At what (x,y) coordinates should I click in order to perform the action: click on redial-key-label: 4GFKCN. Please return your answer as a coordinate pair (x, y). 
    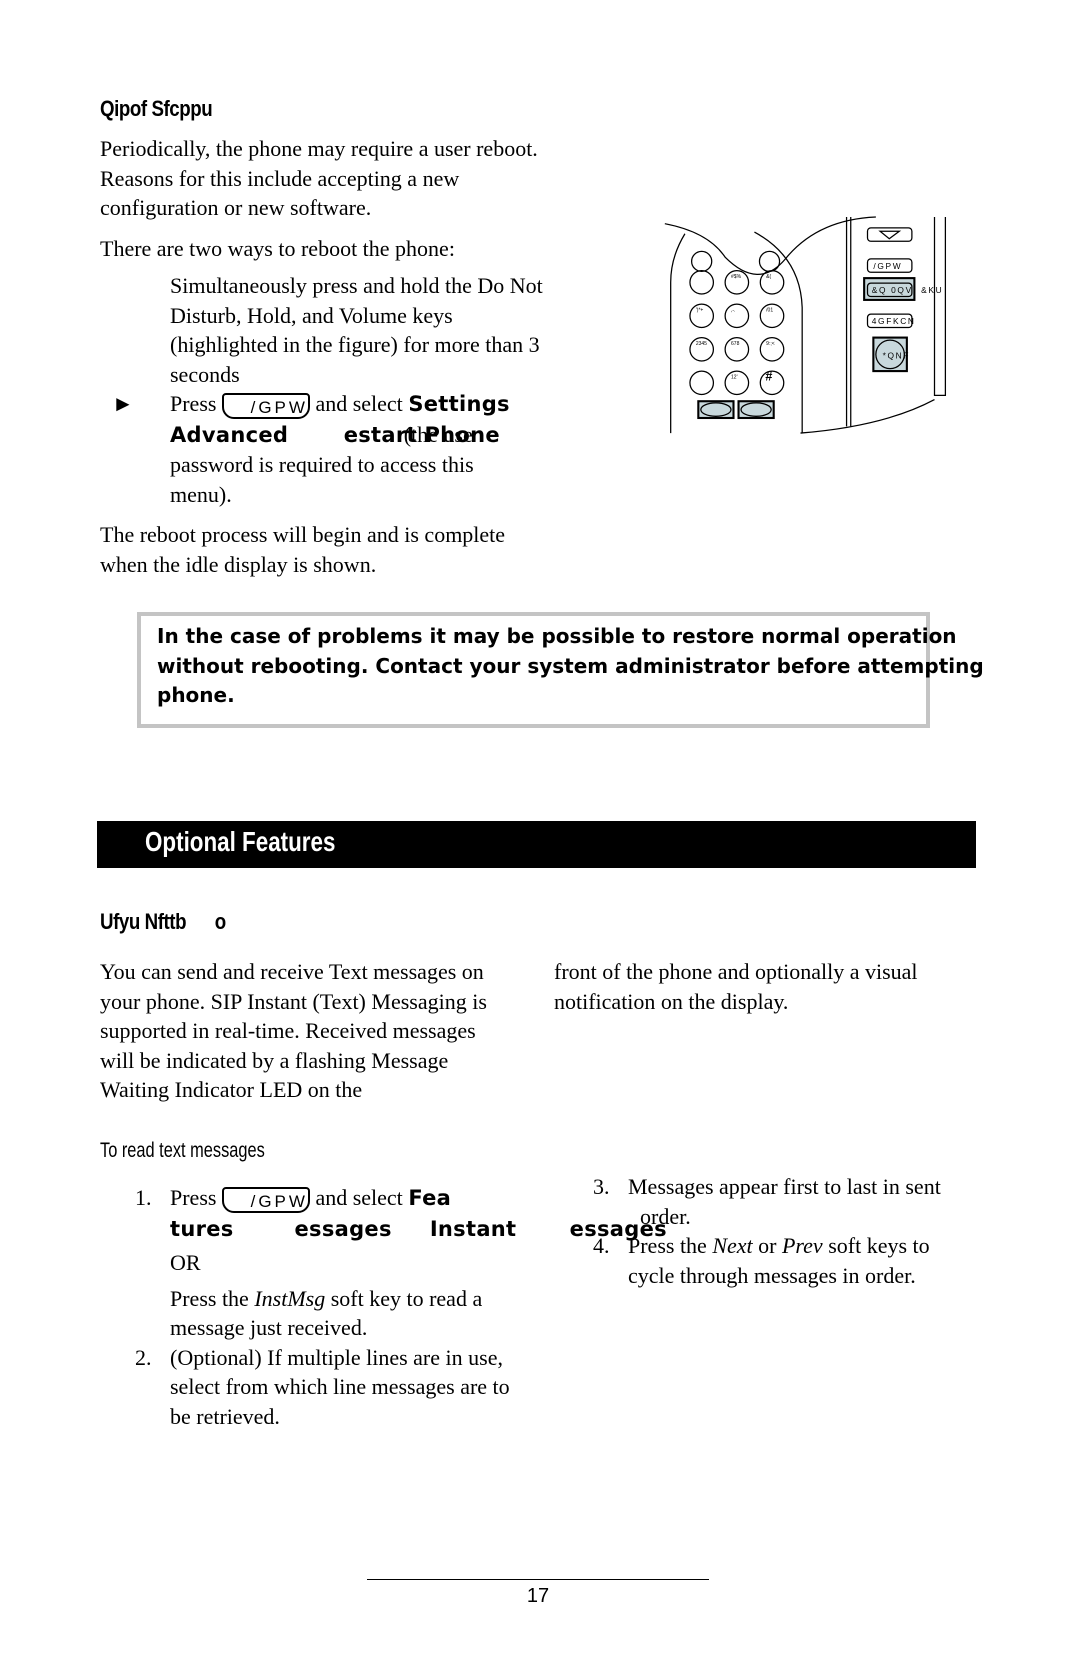
    Looking at the image, I should click on (894, 321).